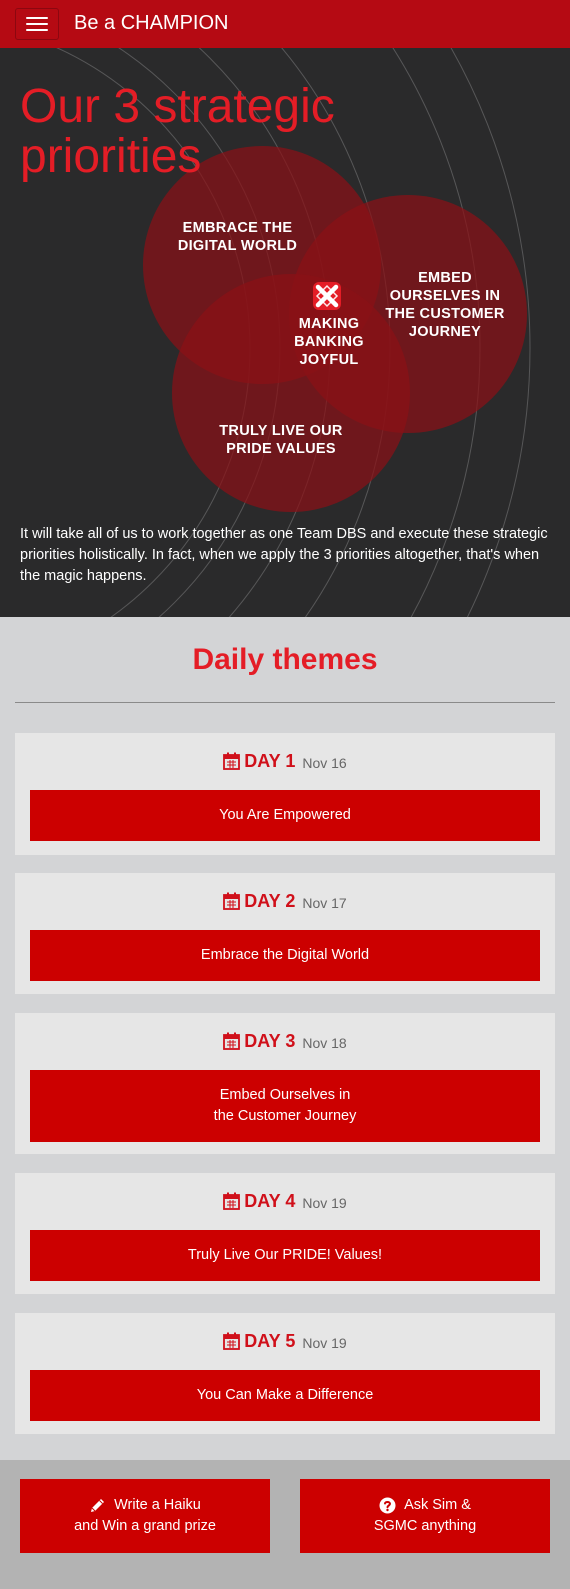 The height and width of the screenshot is (1589, 570). Describe the element at coordinates (270, 760) in the screenshot. I see `day-label: DAY 1` at that location.